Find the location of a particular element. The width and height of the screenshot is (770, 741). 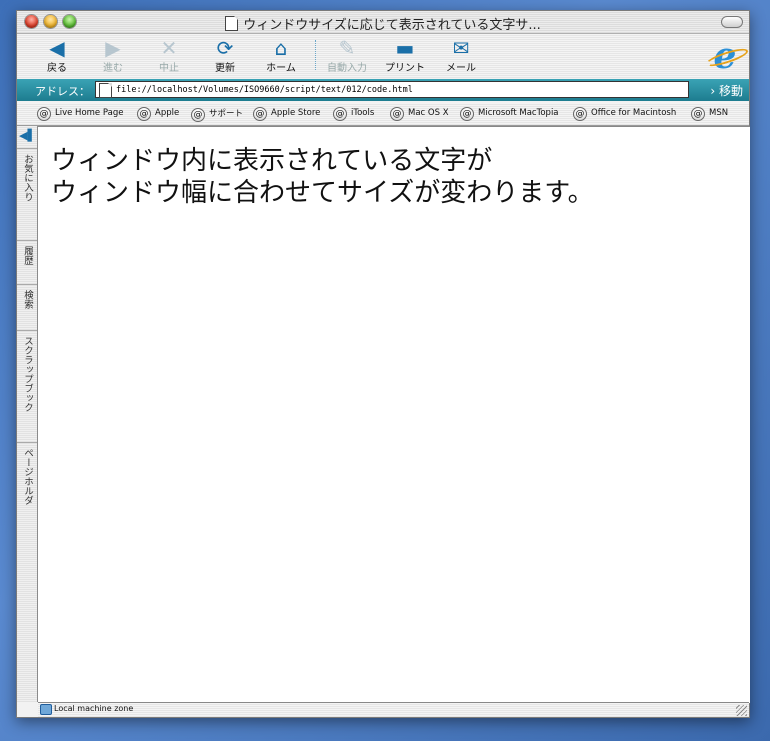

explorer-bar: ◀▌ お気に入り 履歴 検索 スクラップブック ページホルダ is located at coordinates (27, 414).